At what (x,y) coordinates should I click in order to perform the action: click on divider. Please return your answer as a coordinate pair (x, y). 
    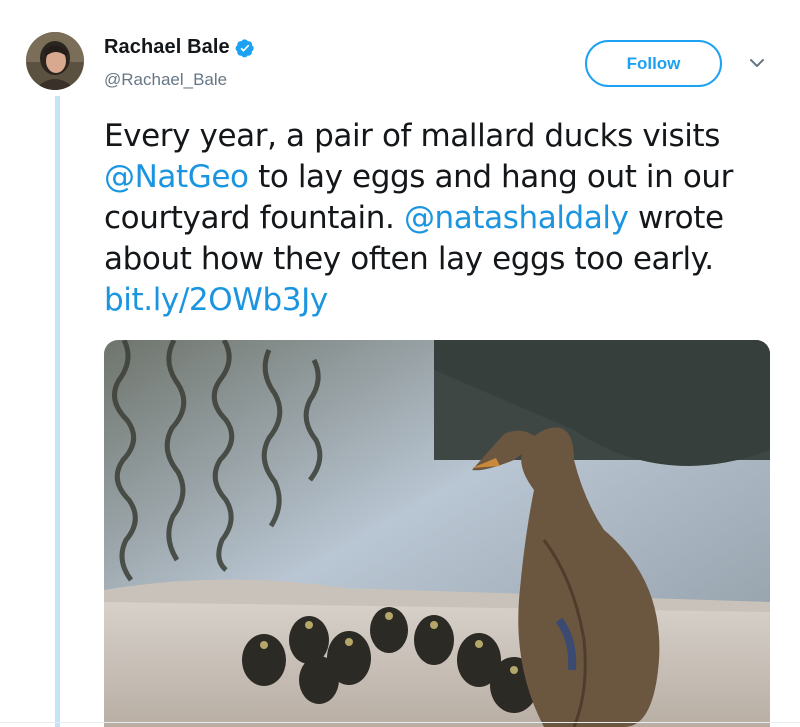
    Looking at the image, I should click on (400, 722).